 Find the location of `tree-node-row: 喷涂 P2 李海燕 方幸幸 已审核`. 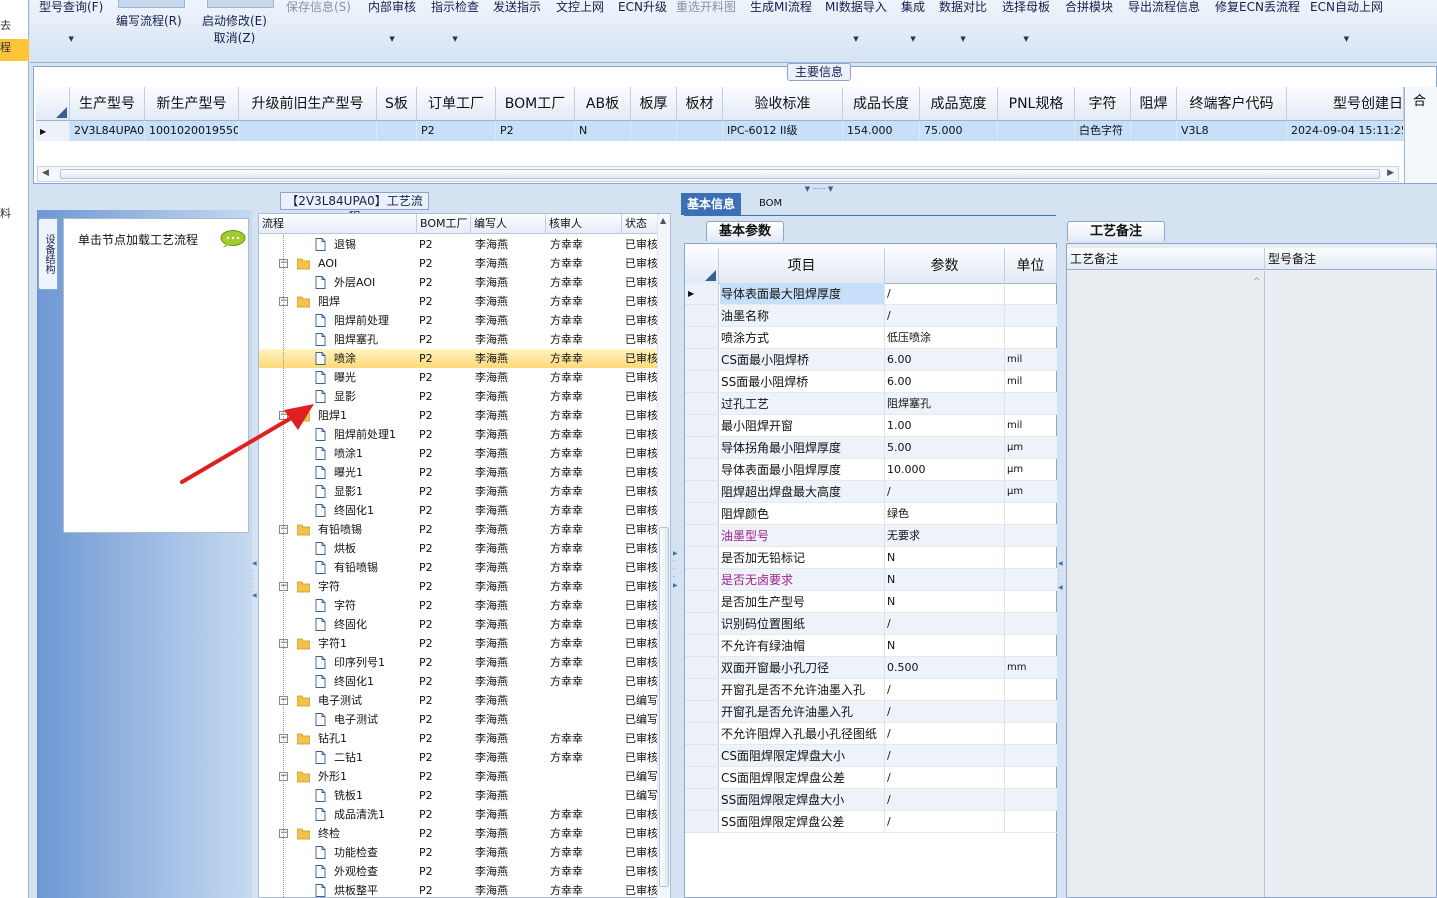

tree-node-row: 喷涂 P2 李海燕 方幸幸 已审核 is located at coordinates (459, 358).